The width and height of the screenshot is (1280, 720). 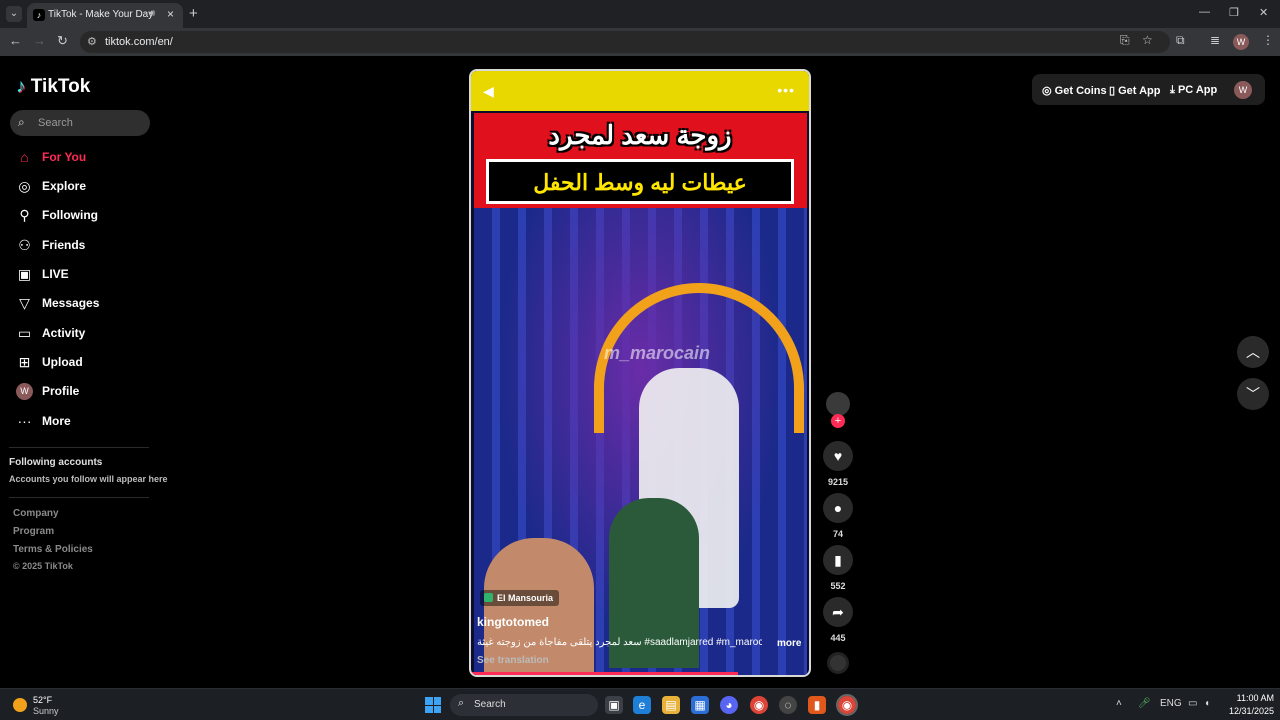 What do you see at coordinates (838, 456) in the screenshot?
I see `like-button: ♥` at bounding box center [838, 456].